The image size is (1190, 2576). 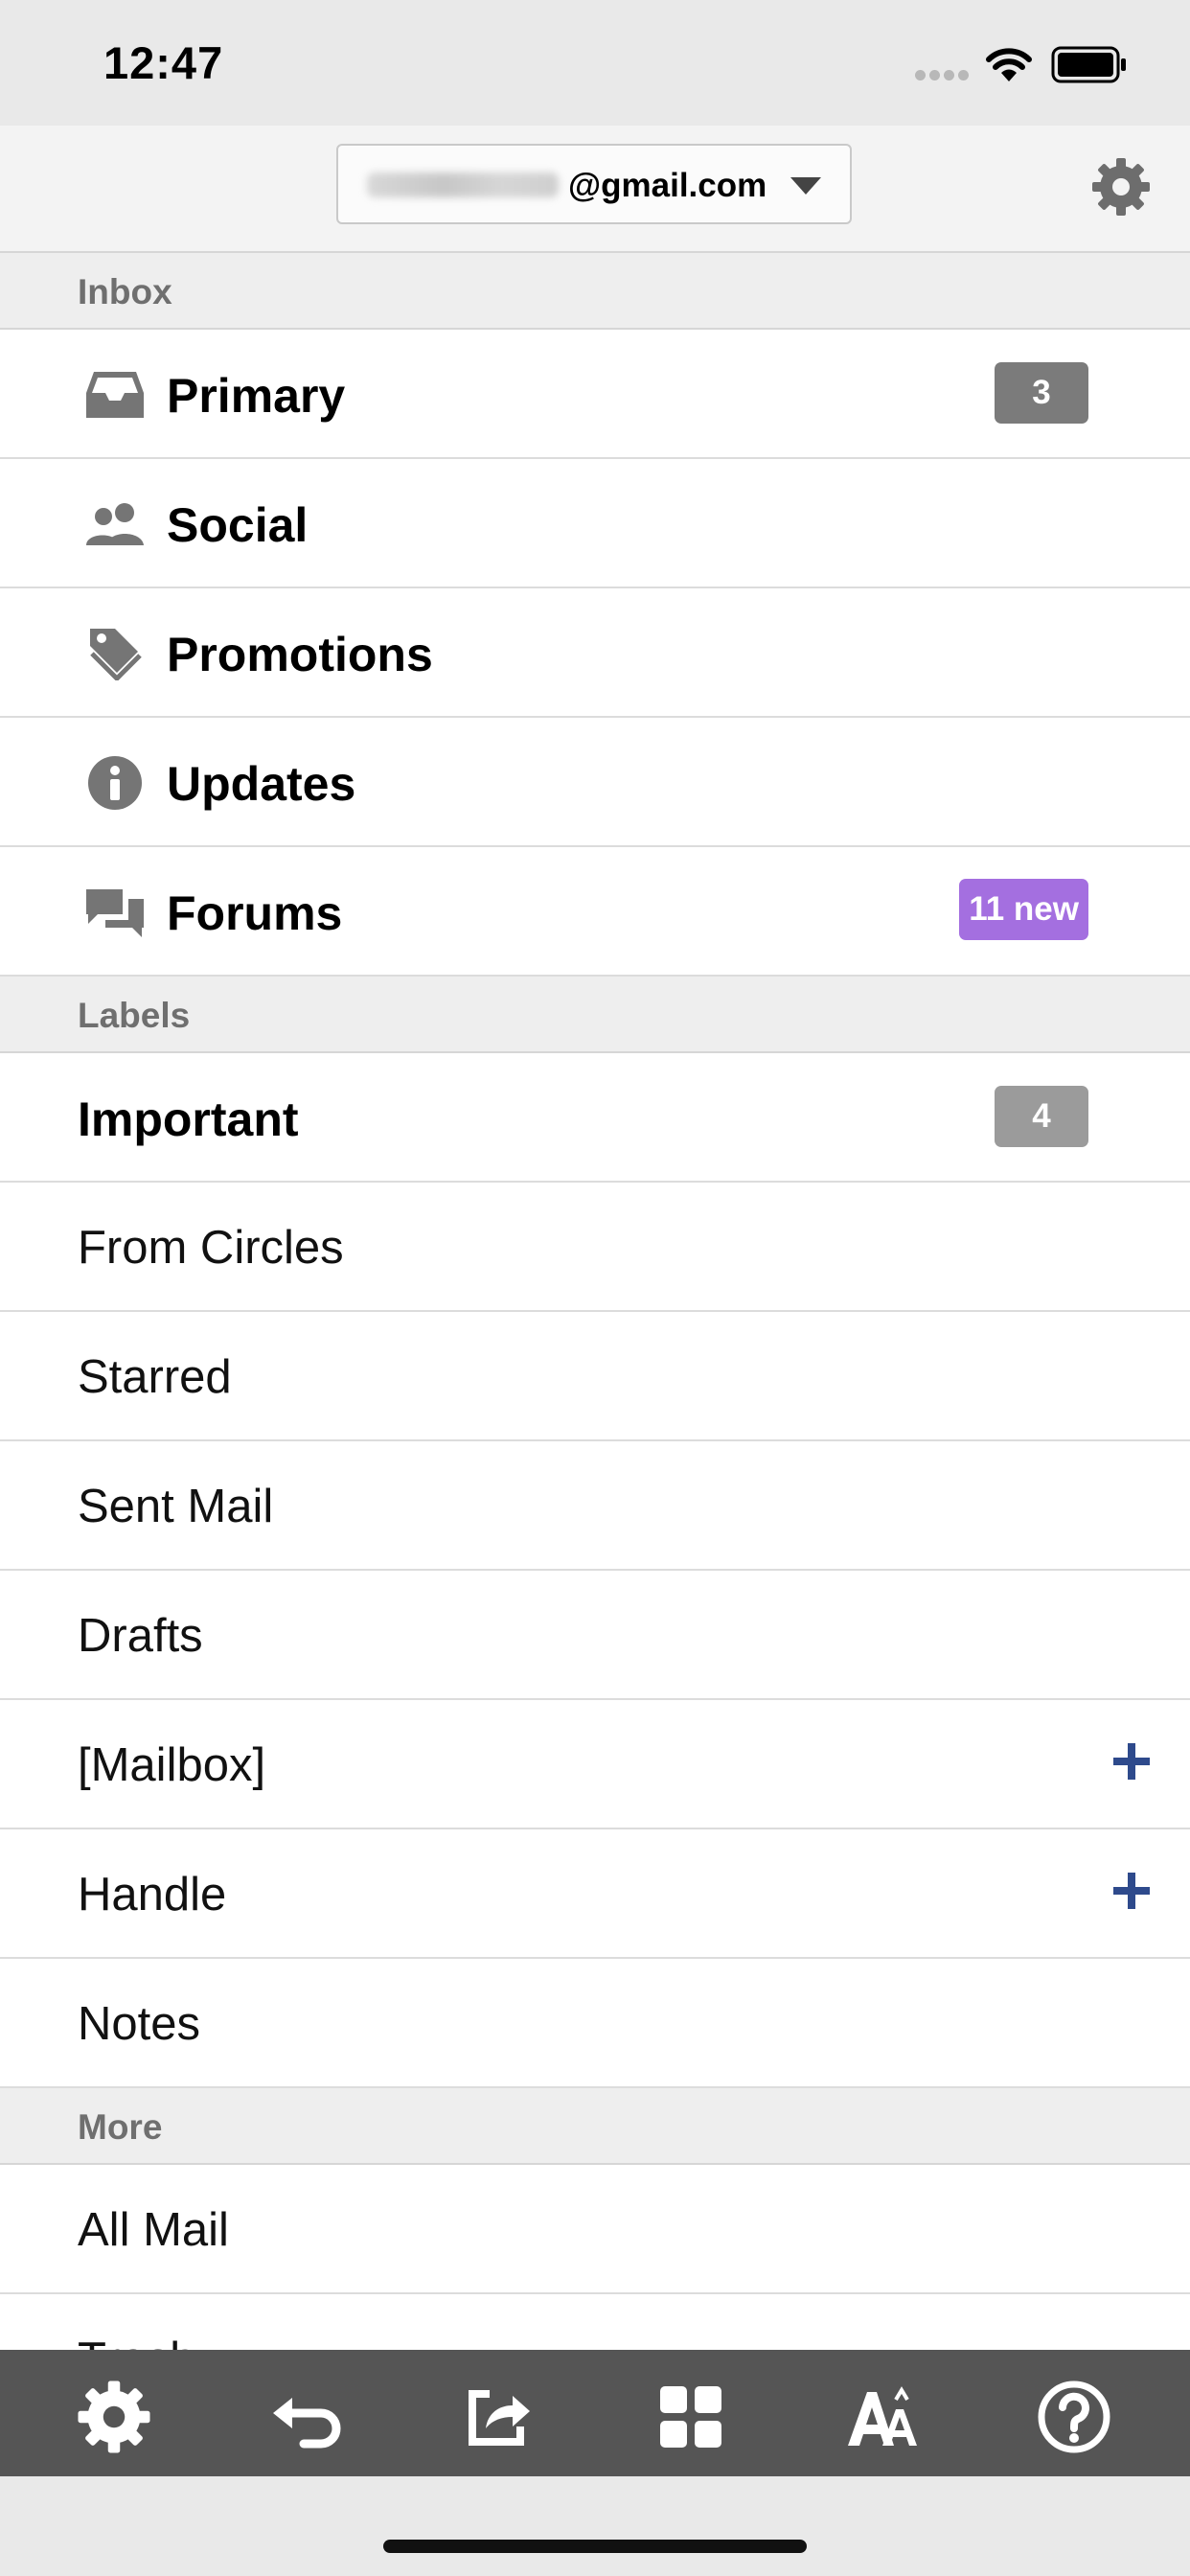 I want to click on text-size-icon, so click(x=883, y=2417).